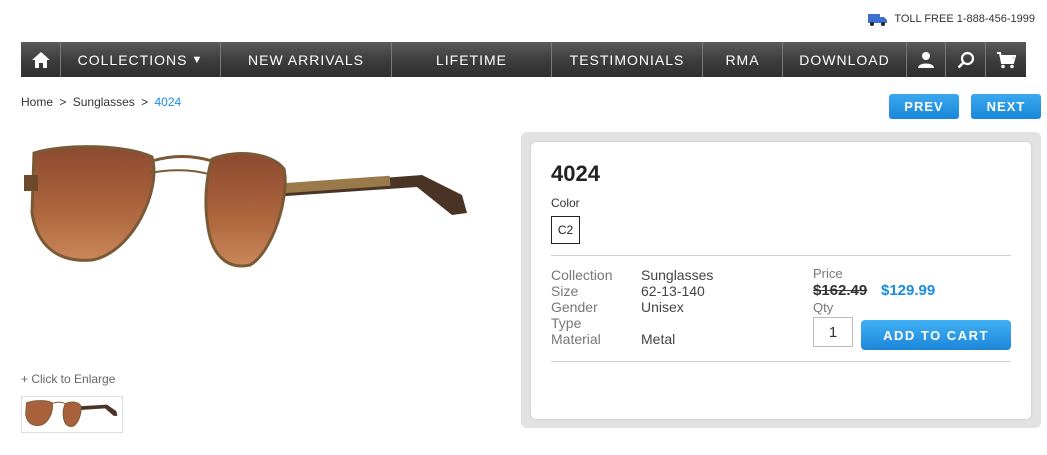 The height and width of the screenshot is (455, 1047). I want to click on nav-new-arrivals-label: NEW ARRIVALS, so click(306, 59).